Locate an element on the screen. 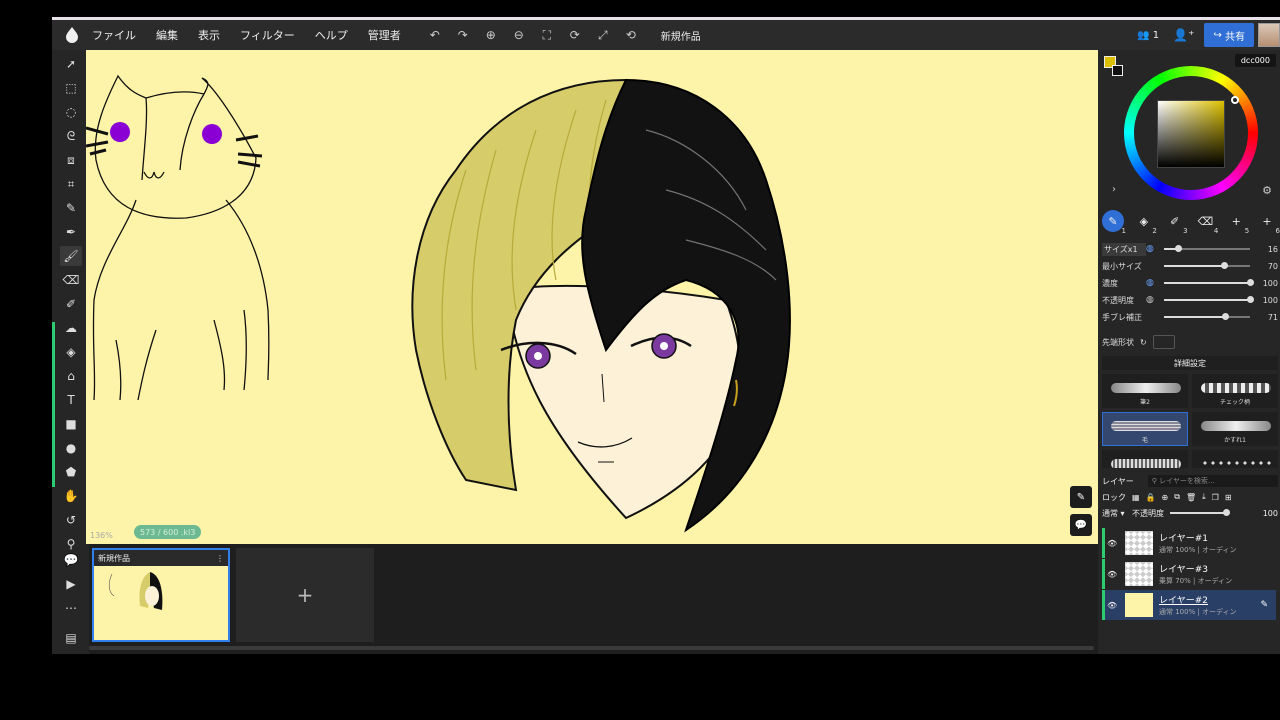 Image resolution: width=1280 pixels, height=720 pixels. brush-slot-3: ✐ 3 is located at coordinates (1176, 223).